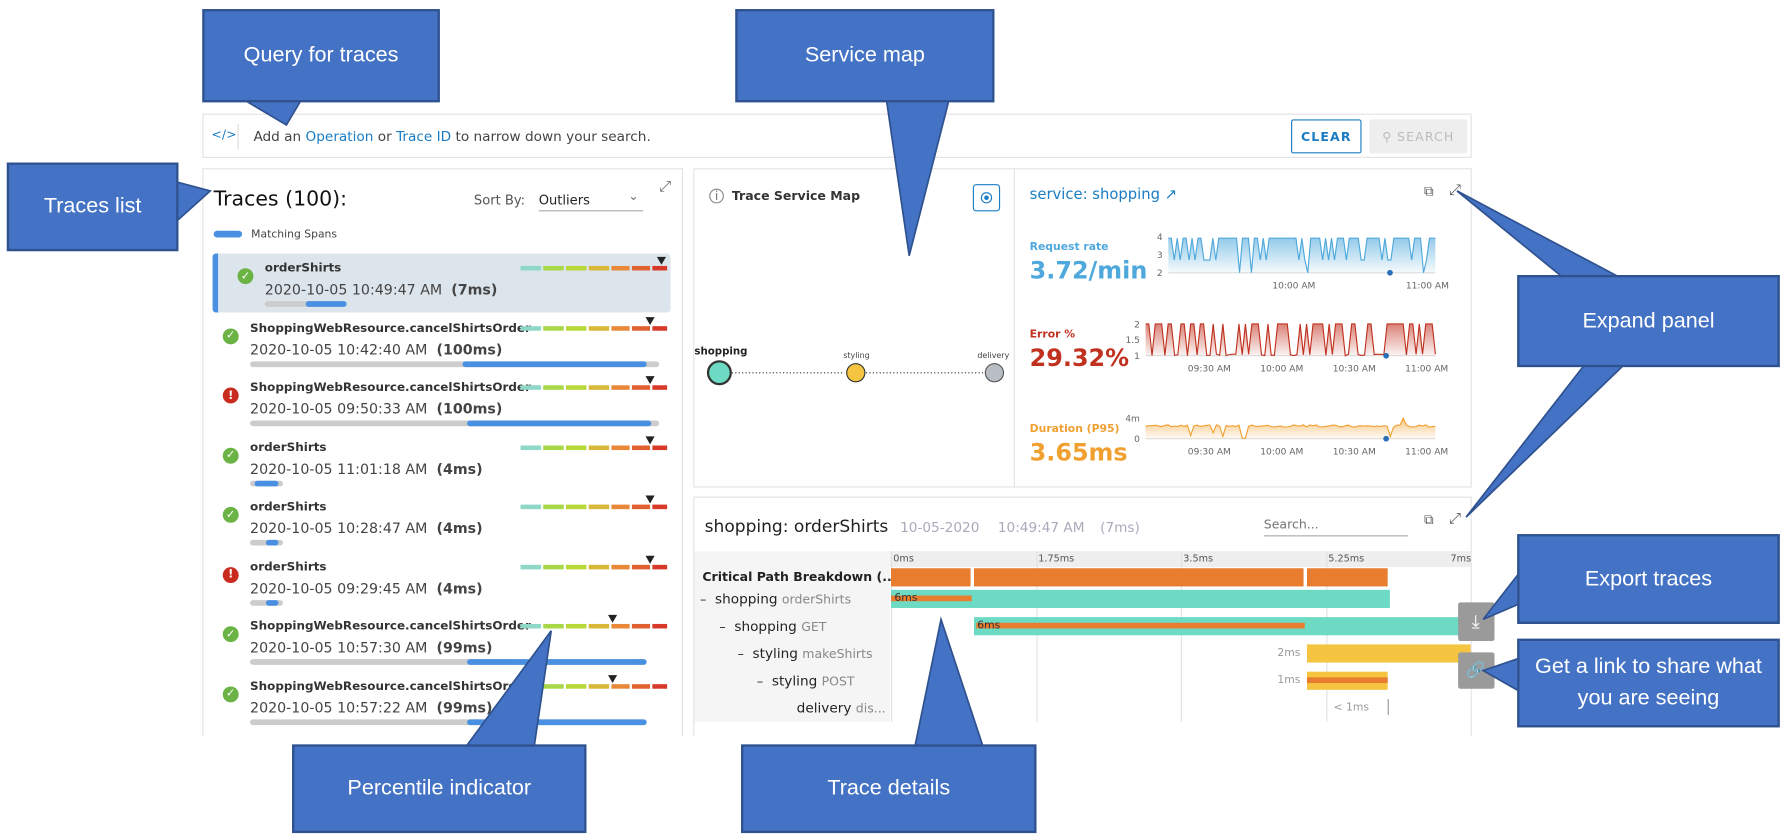 Image resolution: width=1782 pixels, height=840 pixels. Describe the element at coordinates (865, 56) in the screenshot. I see `callout-service-map: Service map` at that location.